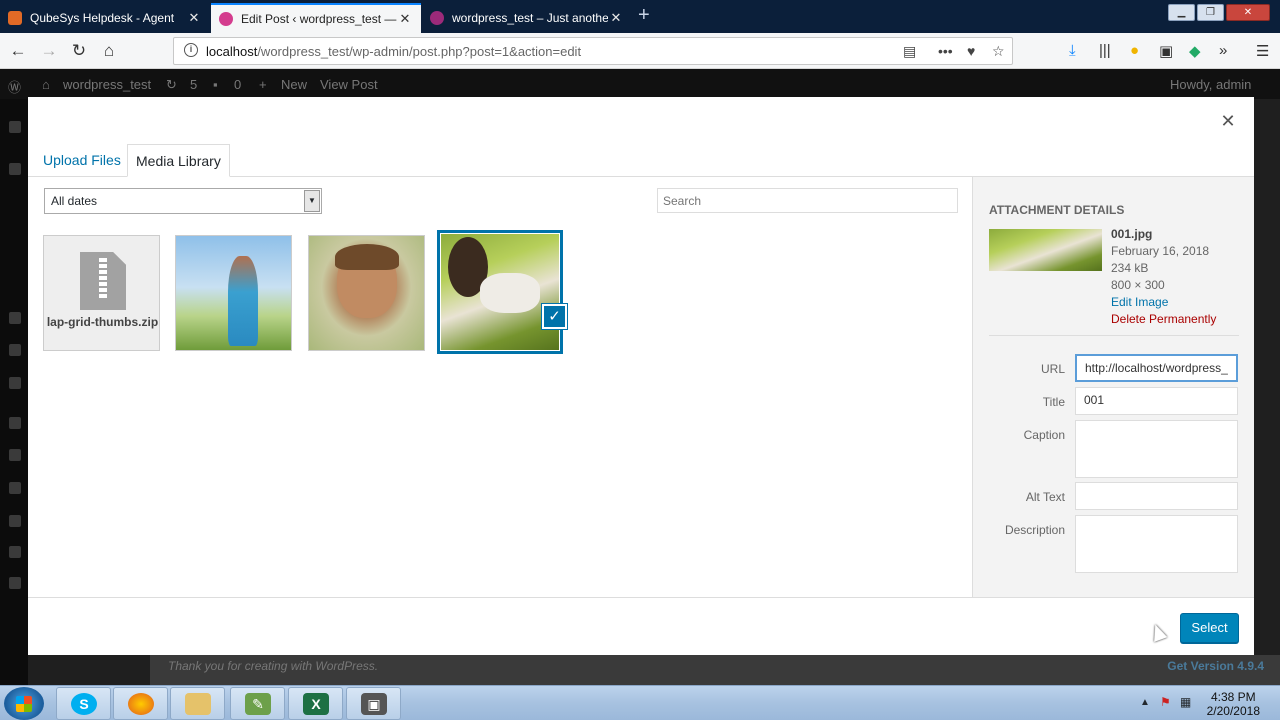 This screenshot has height=720, width=1280. What do you see at coordinates (193, 84) in the screenshot?
I see `updates-count: 5` at bounding box center [193, 84].